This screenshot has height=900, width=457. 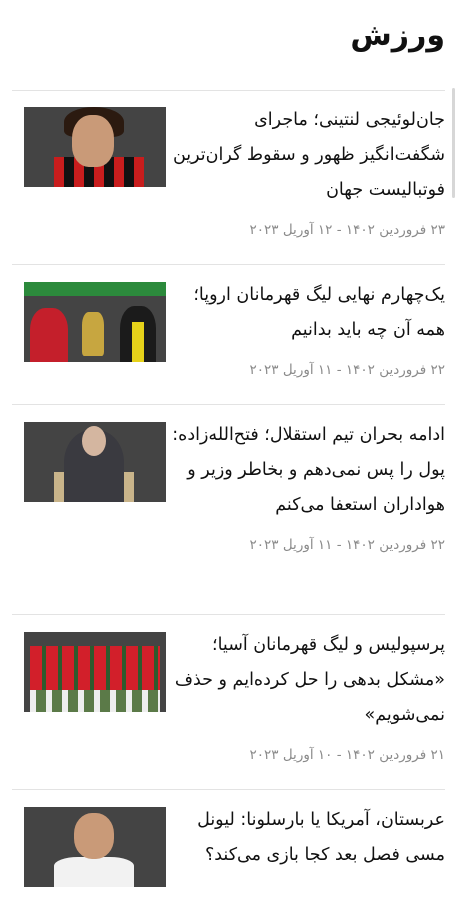 What do you see at coordinates (397, 35) in the screenshot?
I see `section-title: ورزش` at bounding box center [397, 35].